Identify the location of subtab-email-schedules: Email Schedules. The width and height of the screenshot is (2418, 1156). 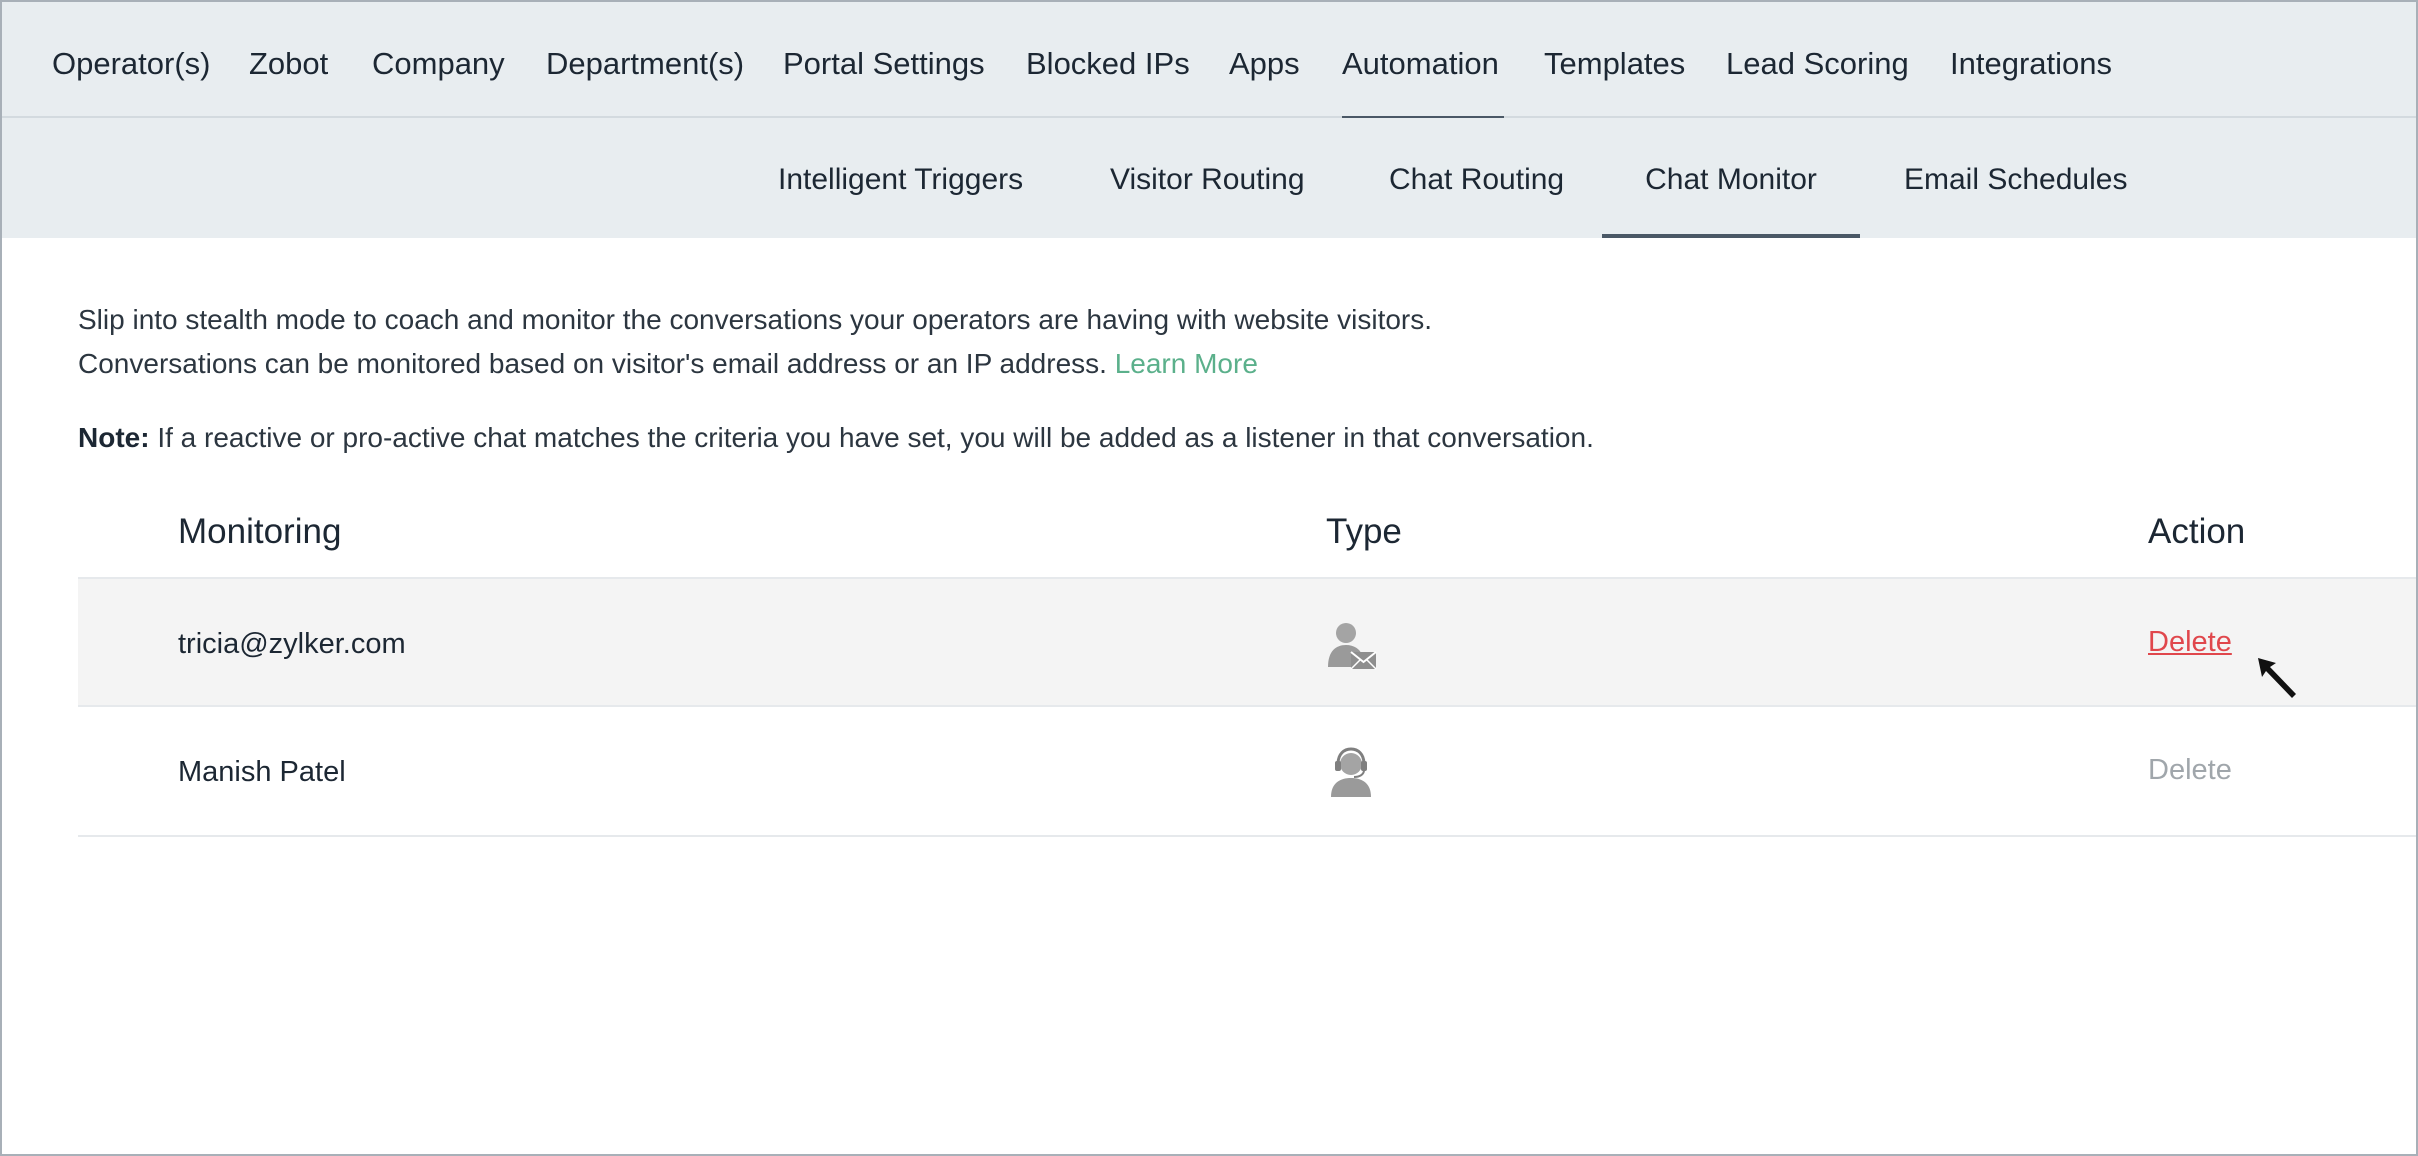
(2015, 178).